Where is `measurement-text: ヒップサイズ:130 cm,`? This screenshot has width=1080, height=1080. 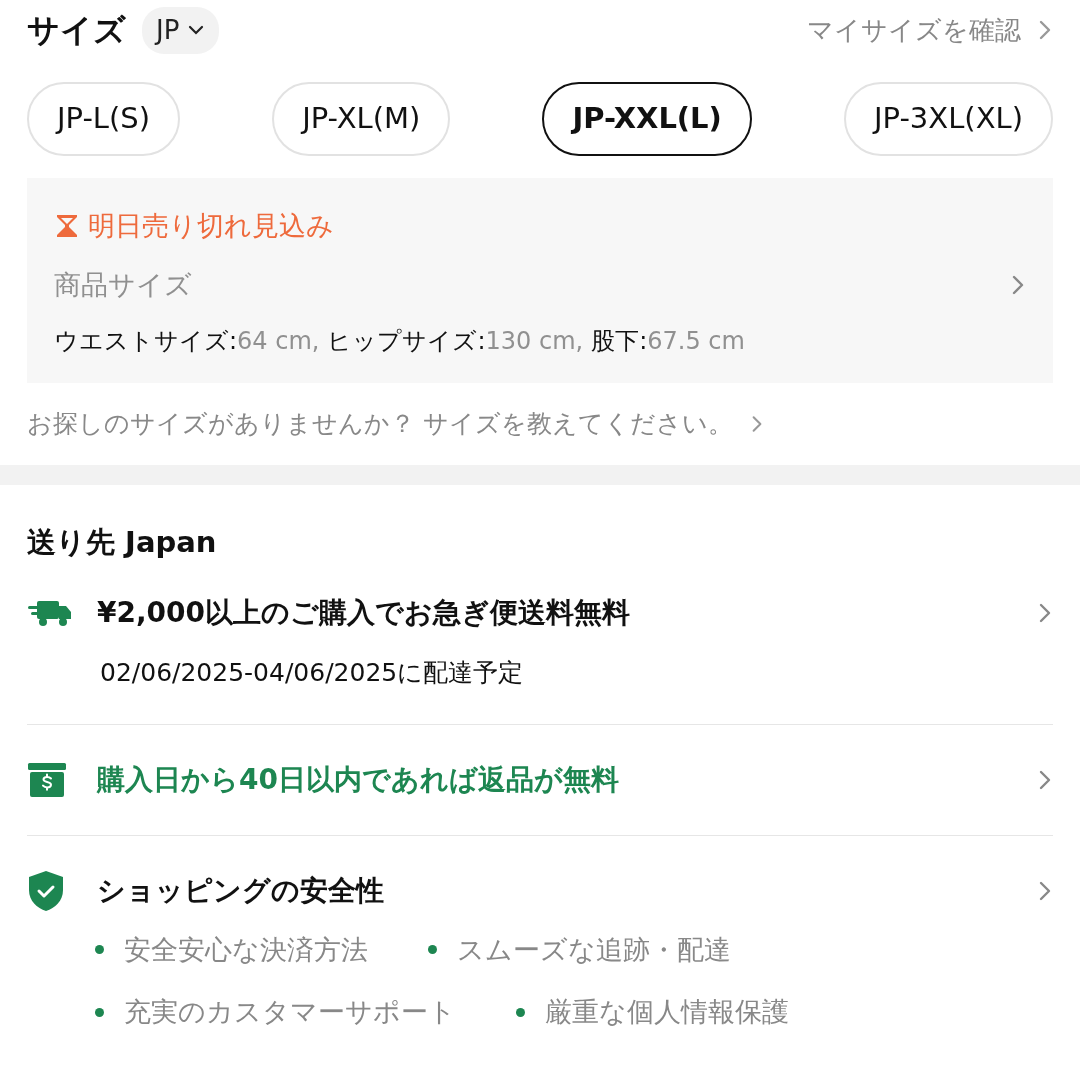 measurement-text: ヒップサイズ:130 cm, is located at coordinates (455, 341).